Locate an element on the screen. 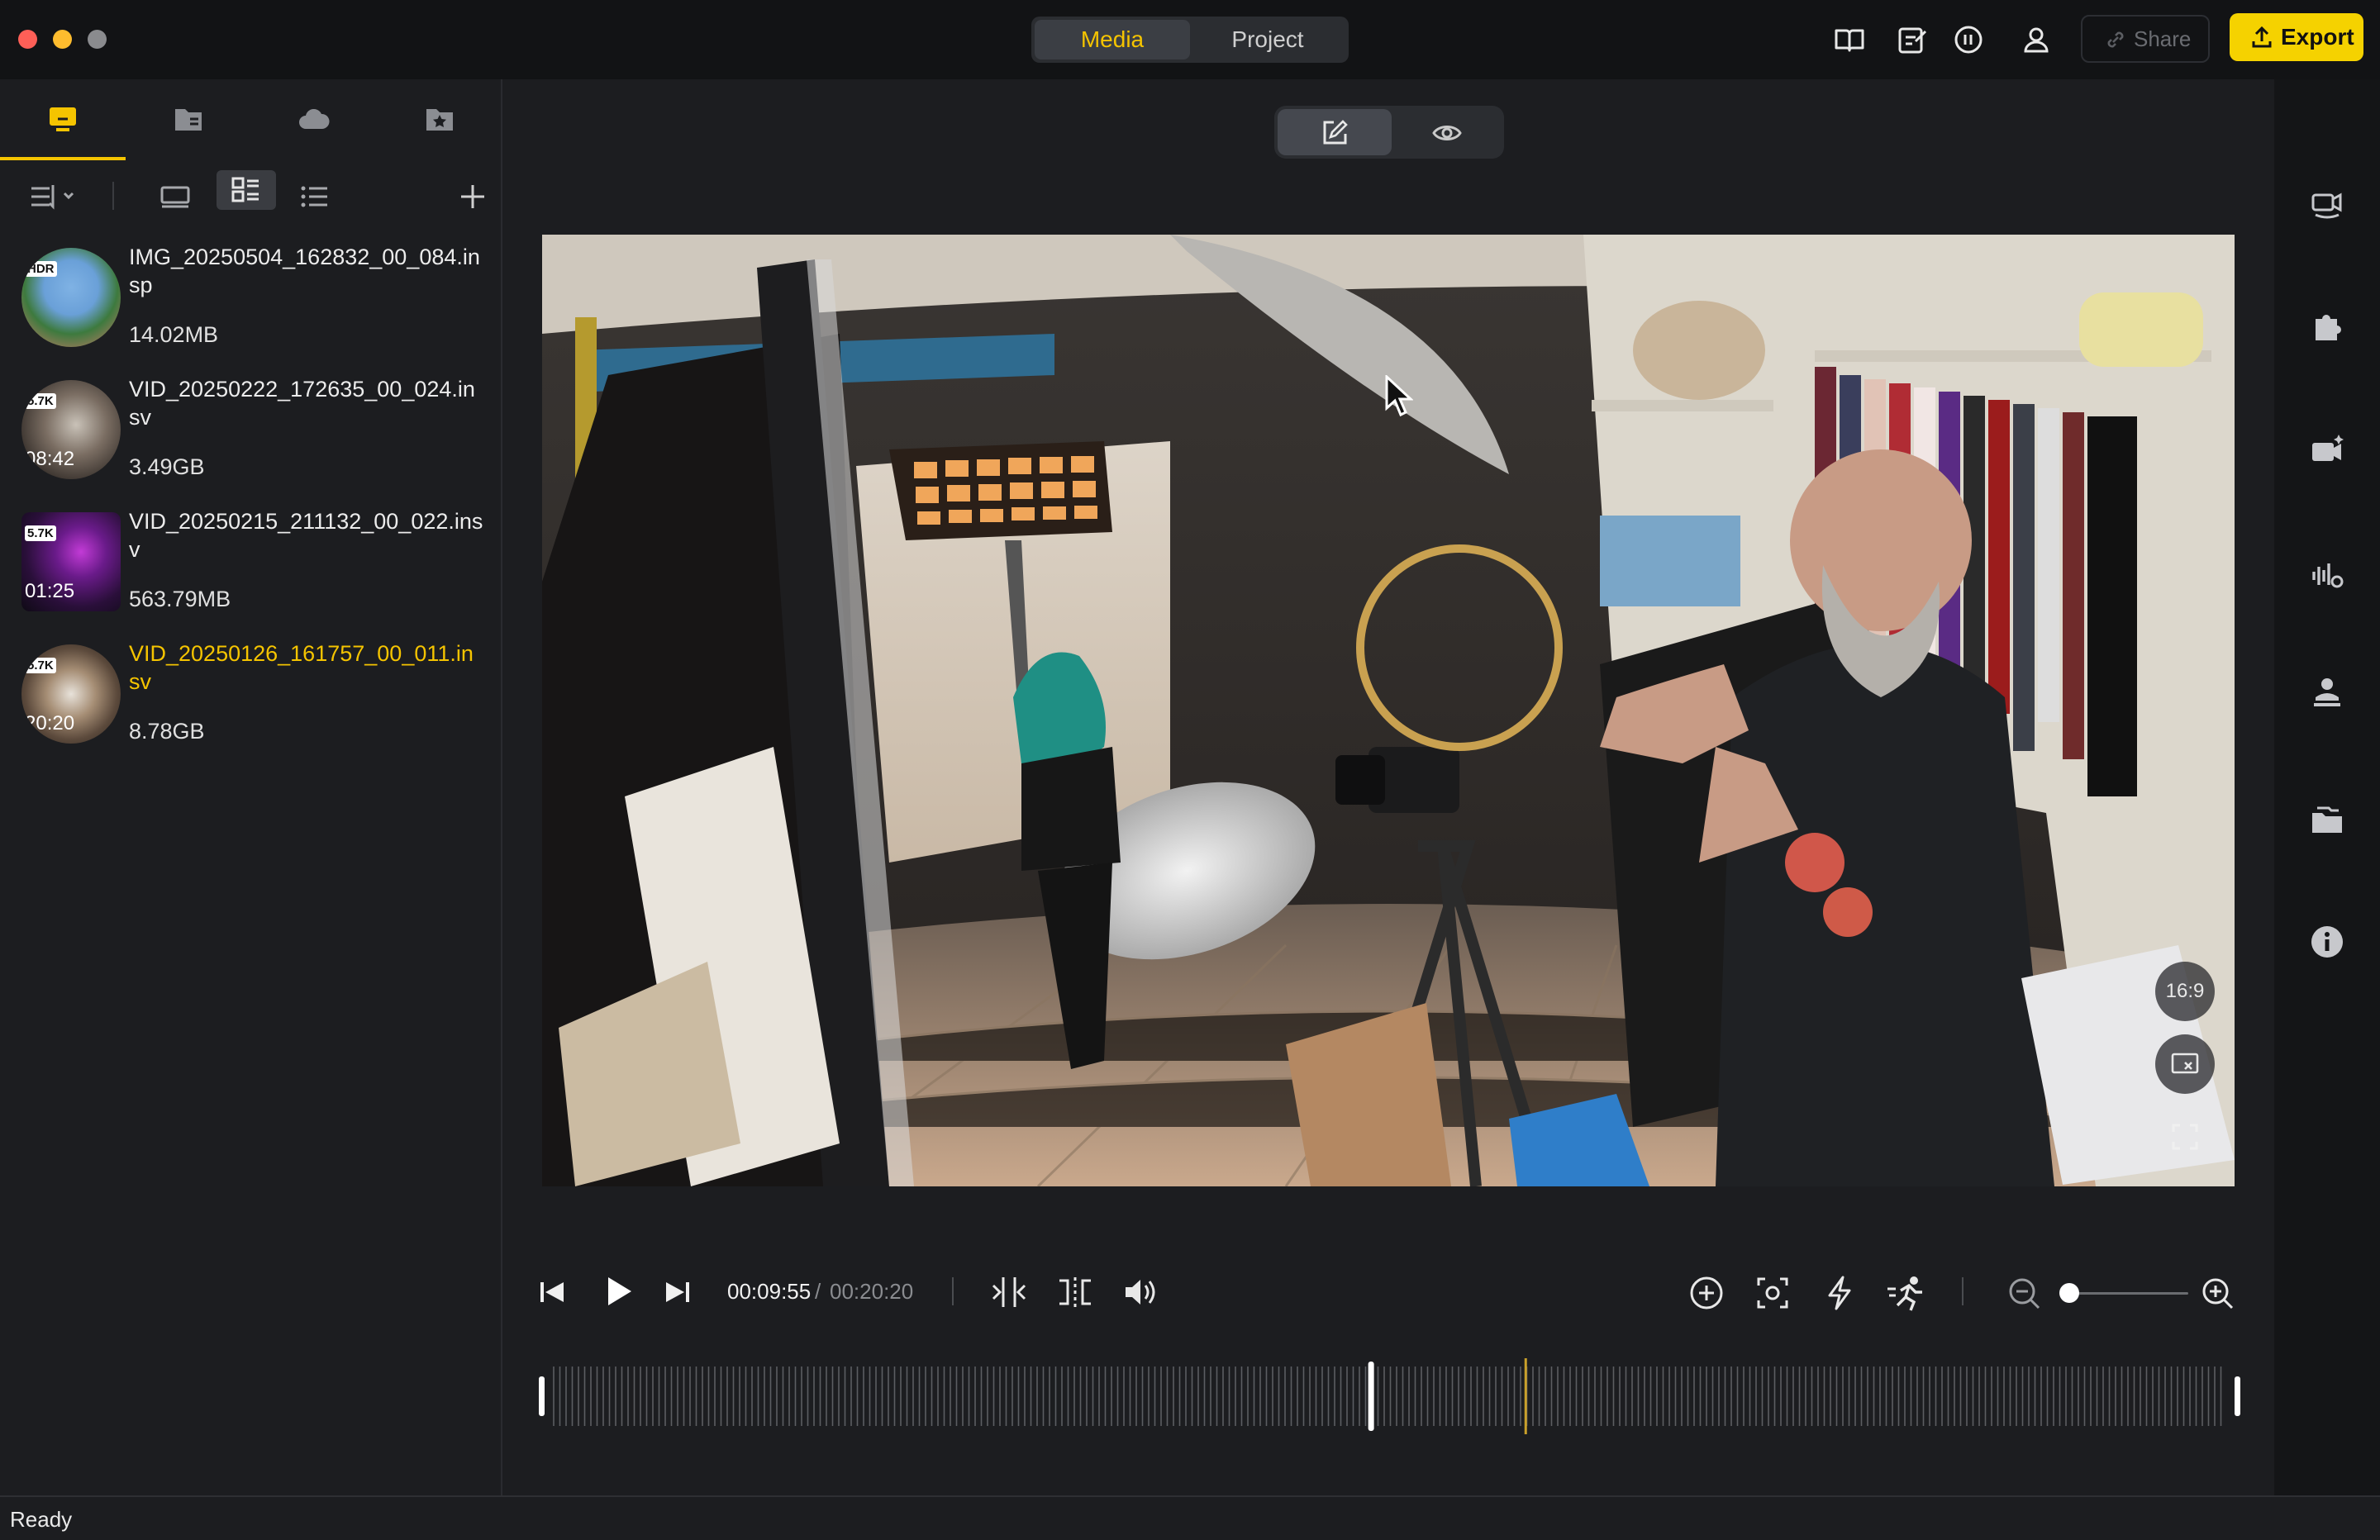  grid-view-button is located at coordinates (246, 190).